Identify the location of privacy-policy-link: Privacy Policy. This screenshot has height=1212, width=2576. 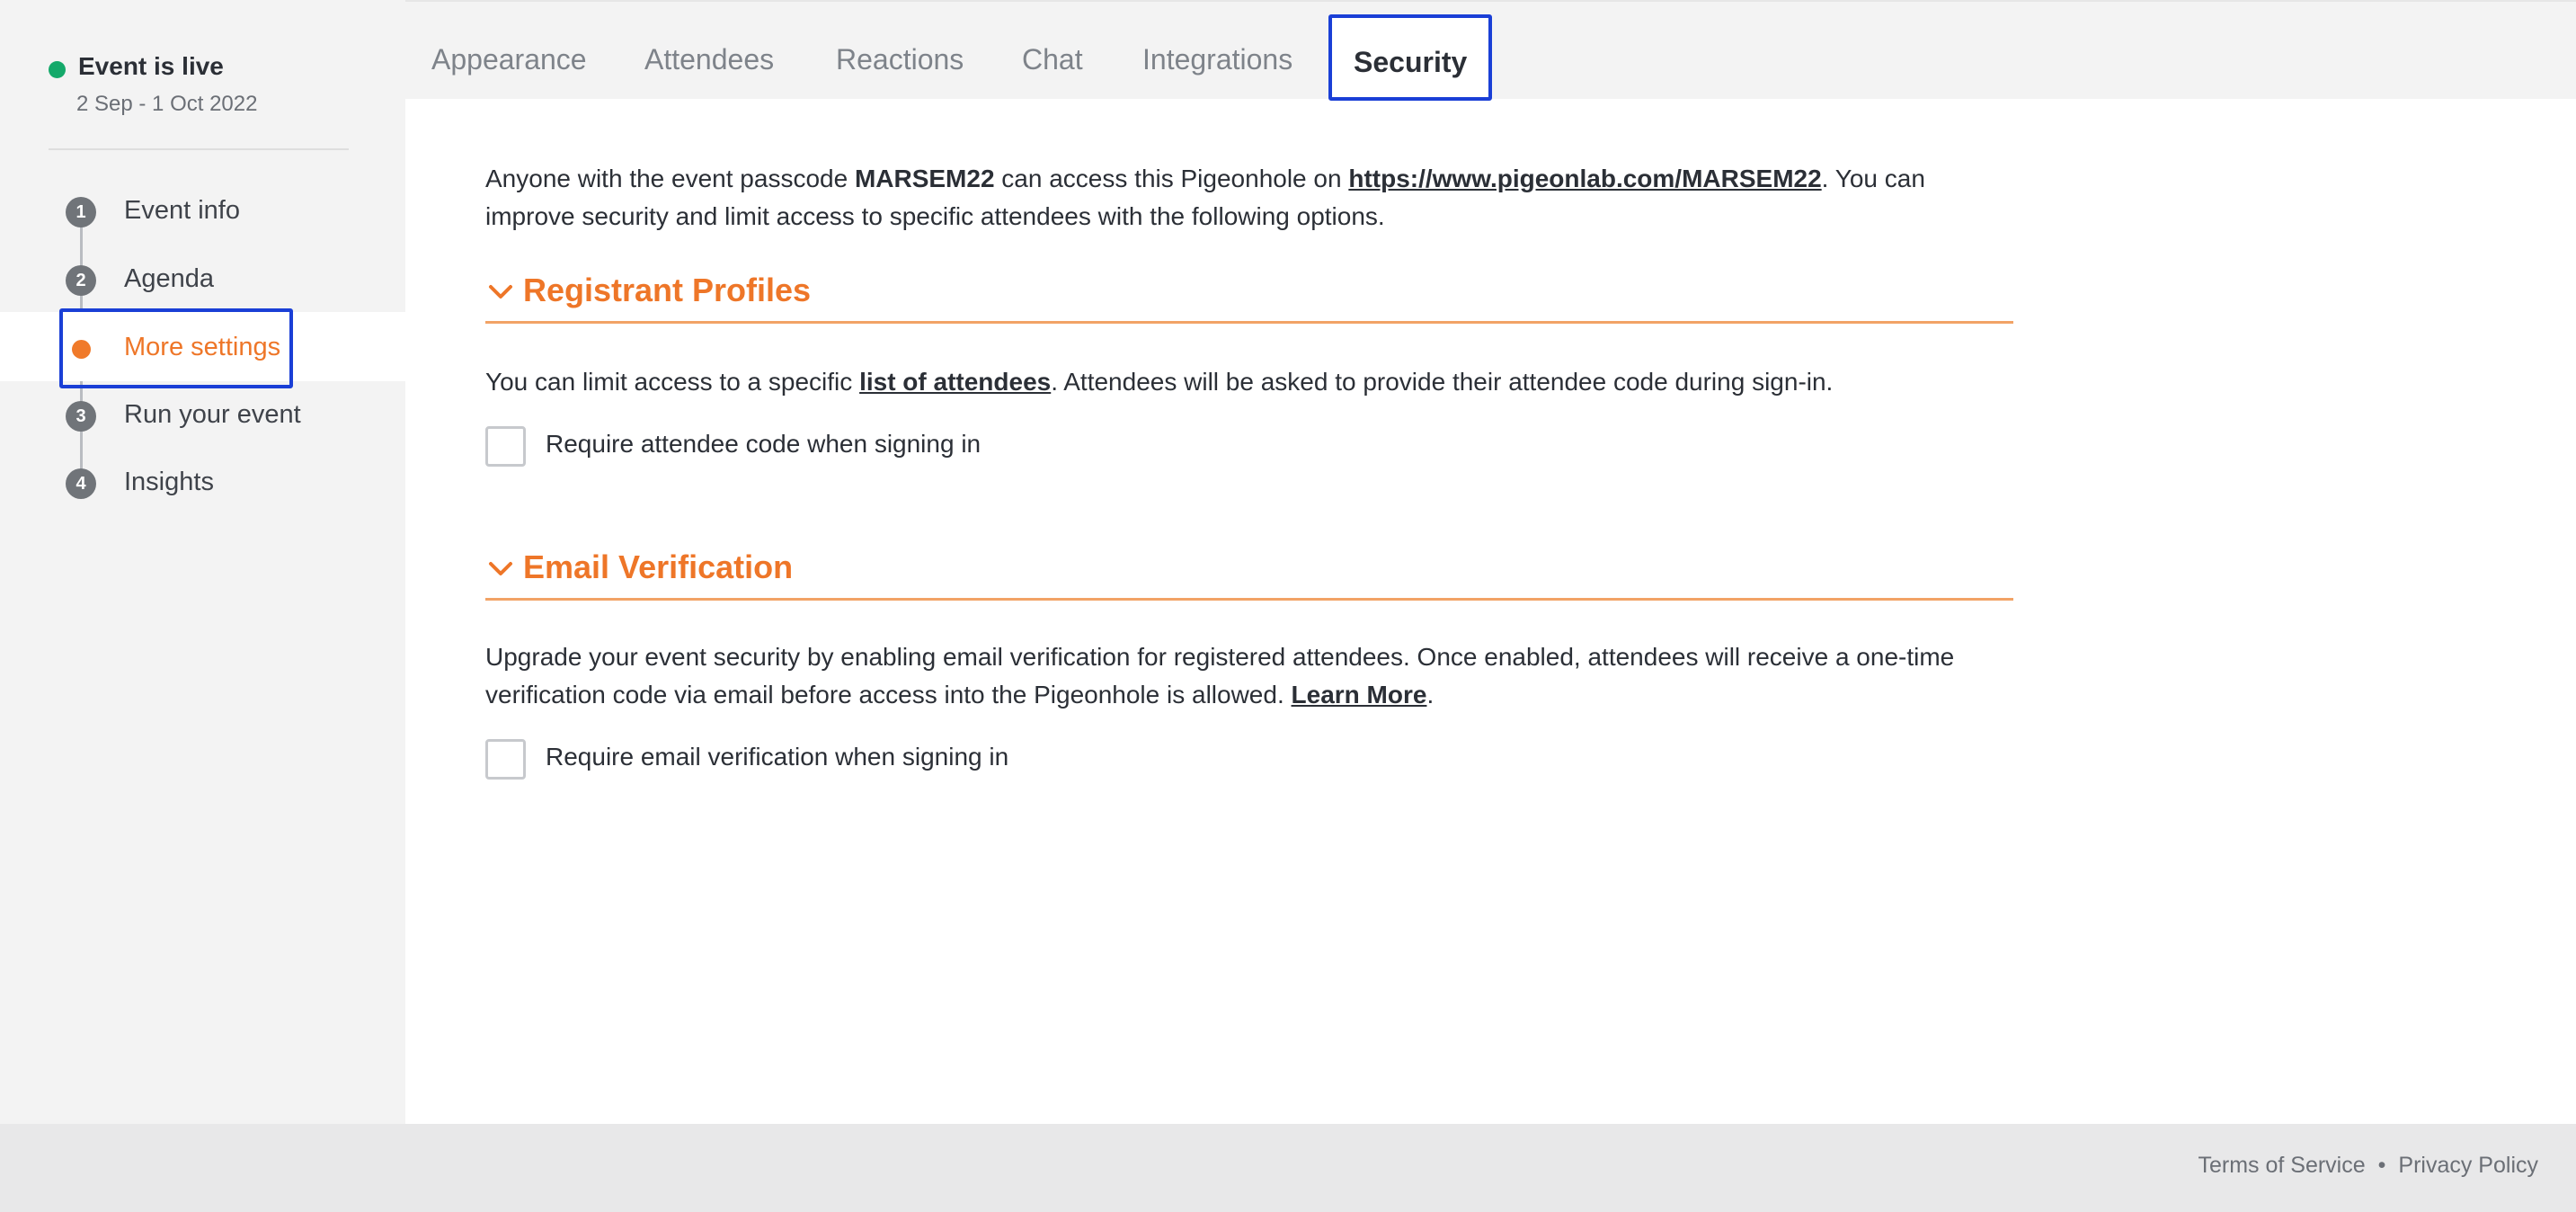
(2468, 1165).